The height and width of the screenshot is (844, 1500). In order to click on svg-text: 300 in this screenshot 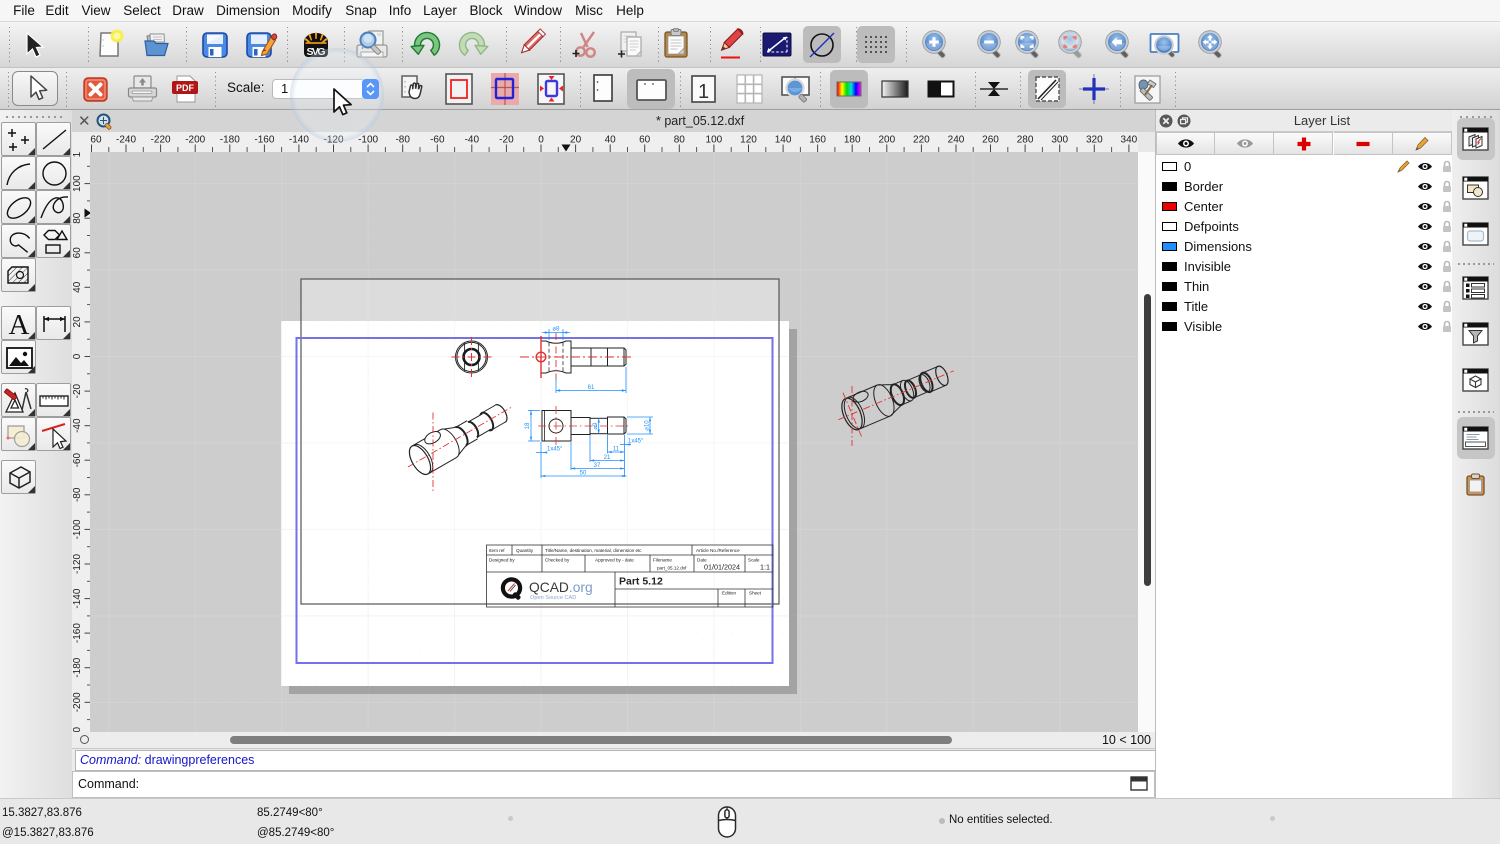, I will do `click(1059, 140)`.